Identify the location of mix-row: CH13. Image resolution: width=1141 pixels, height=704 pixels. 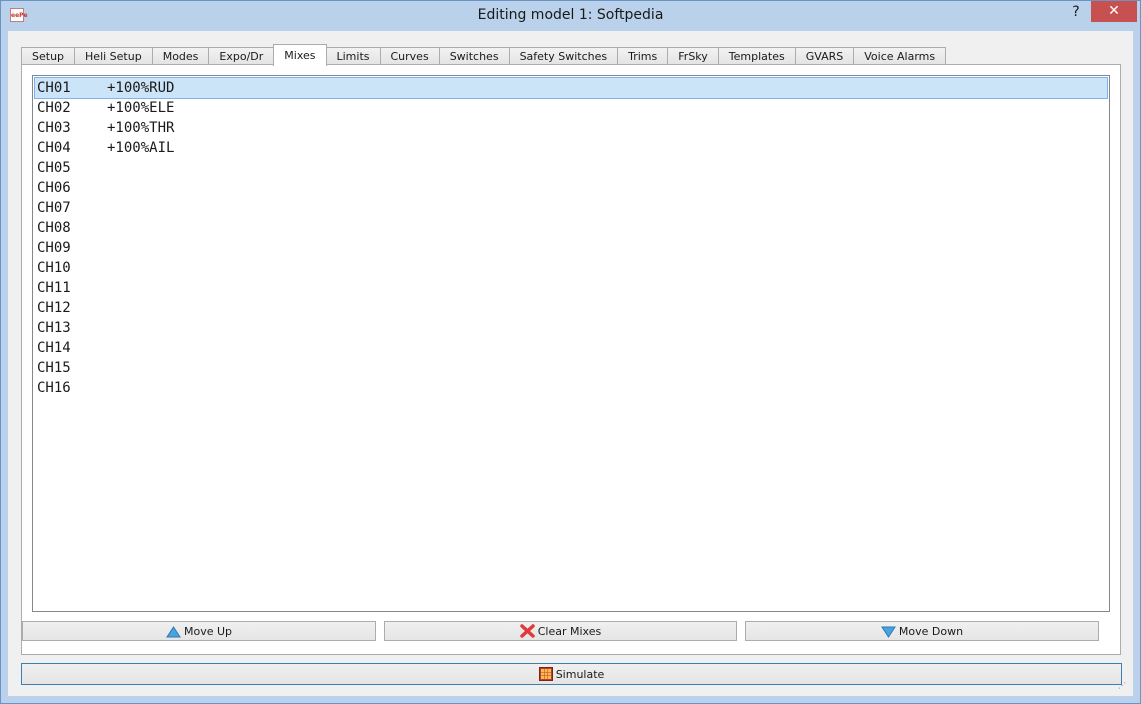
(571, 328).